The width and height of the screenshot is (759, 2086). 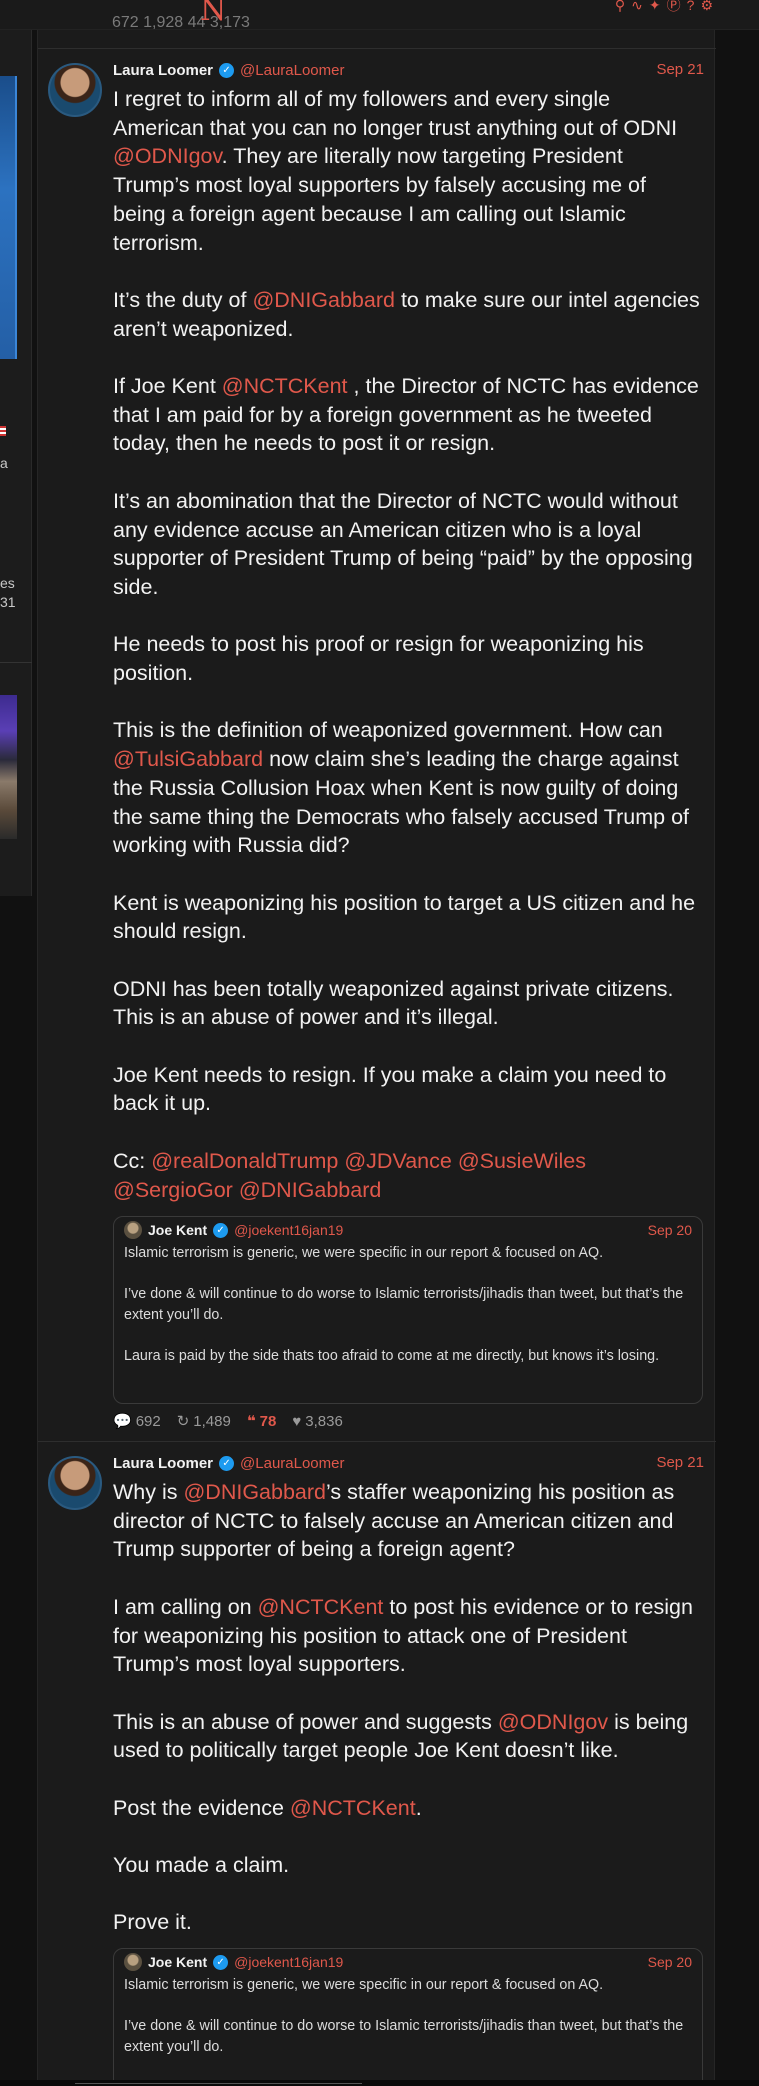 What do you see at coordinates (213, 13) in the screenshot?
I see `site-logo: N` at bounding box center [213, 13].